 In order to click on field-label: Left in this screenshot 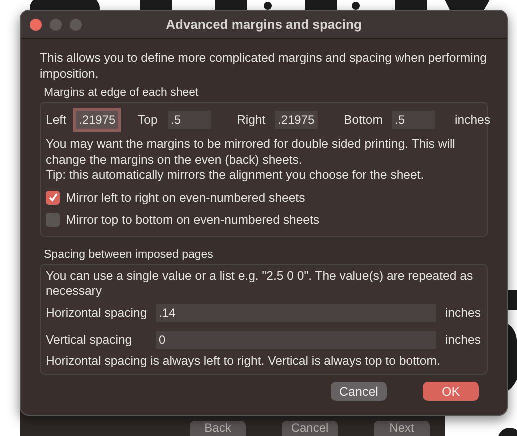, I will do `click(57, 120)`.